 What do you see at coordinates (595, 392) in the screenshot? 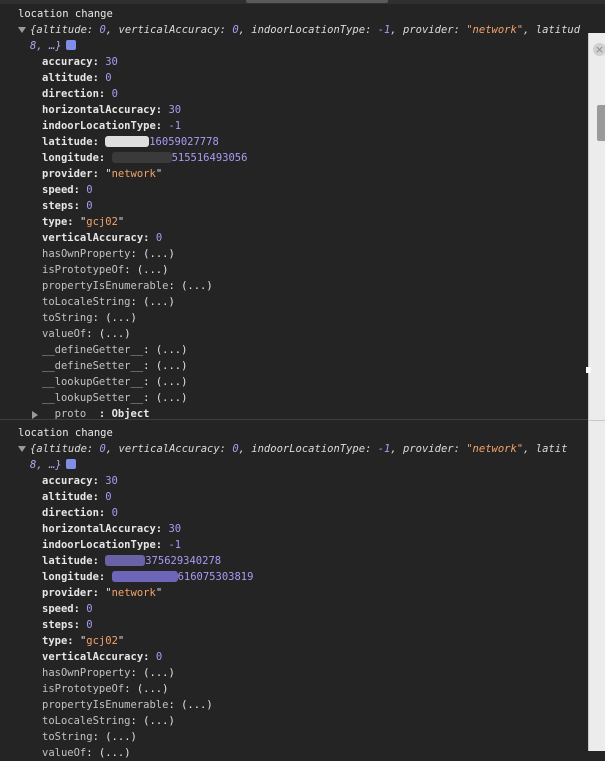
I see `side-panel: ×` at bounding box center [595, 392].